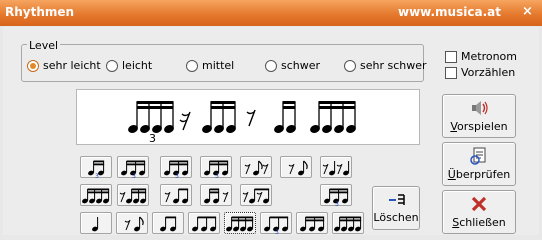  Describe the element at coordinates (251, 118) in the screenshot. I see `eighth-rest` at that location.